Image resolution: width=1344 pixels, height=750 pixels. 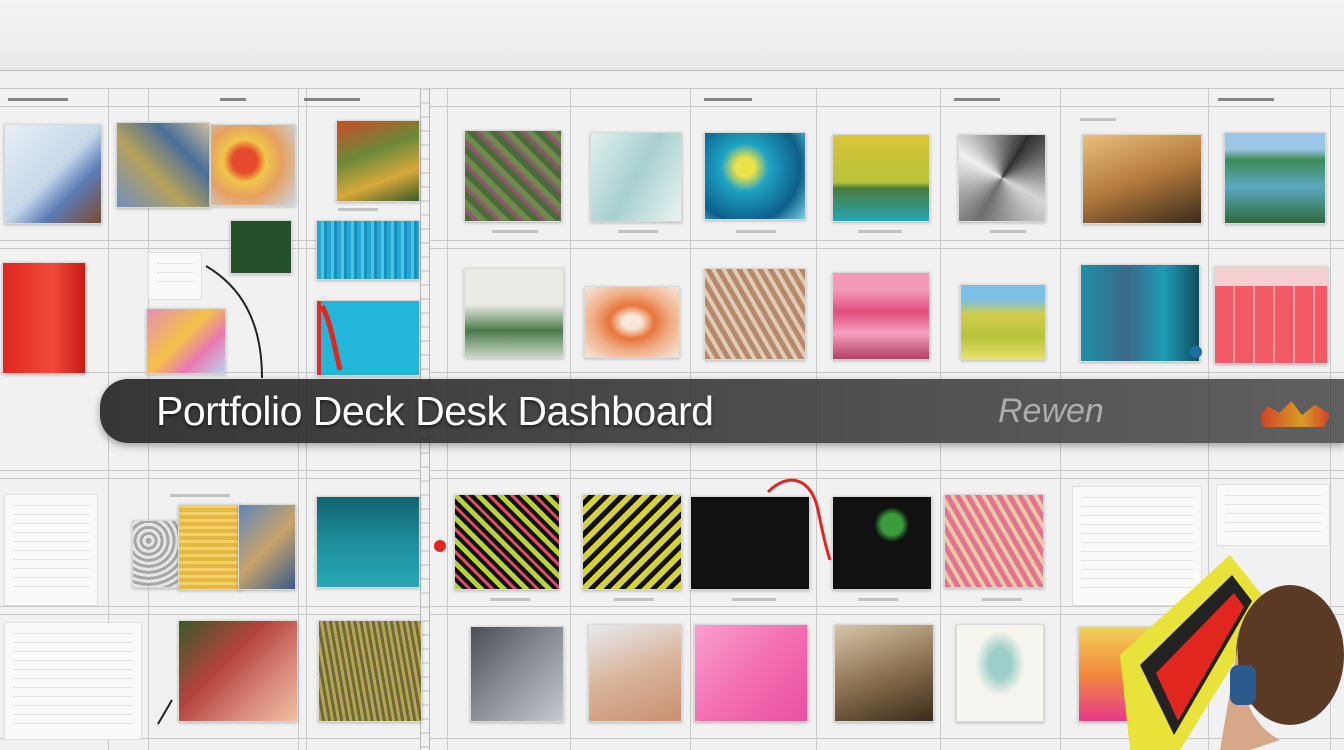 What do you see at coordinates (435, 411) in the screenshot?
I see `banner-title: Portfolio Deck Desk Dashboard` at bounding box center [435, 411].